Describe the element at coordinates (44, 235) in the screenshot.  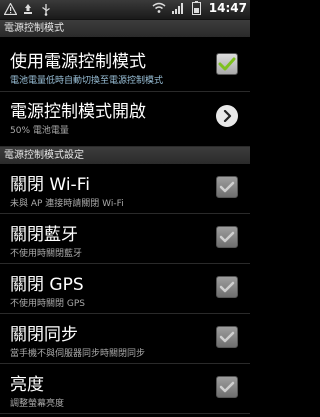
I see `row-title: 關閉藍牙` at that location.